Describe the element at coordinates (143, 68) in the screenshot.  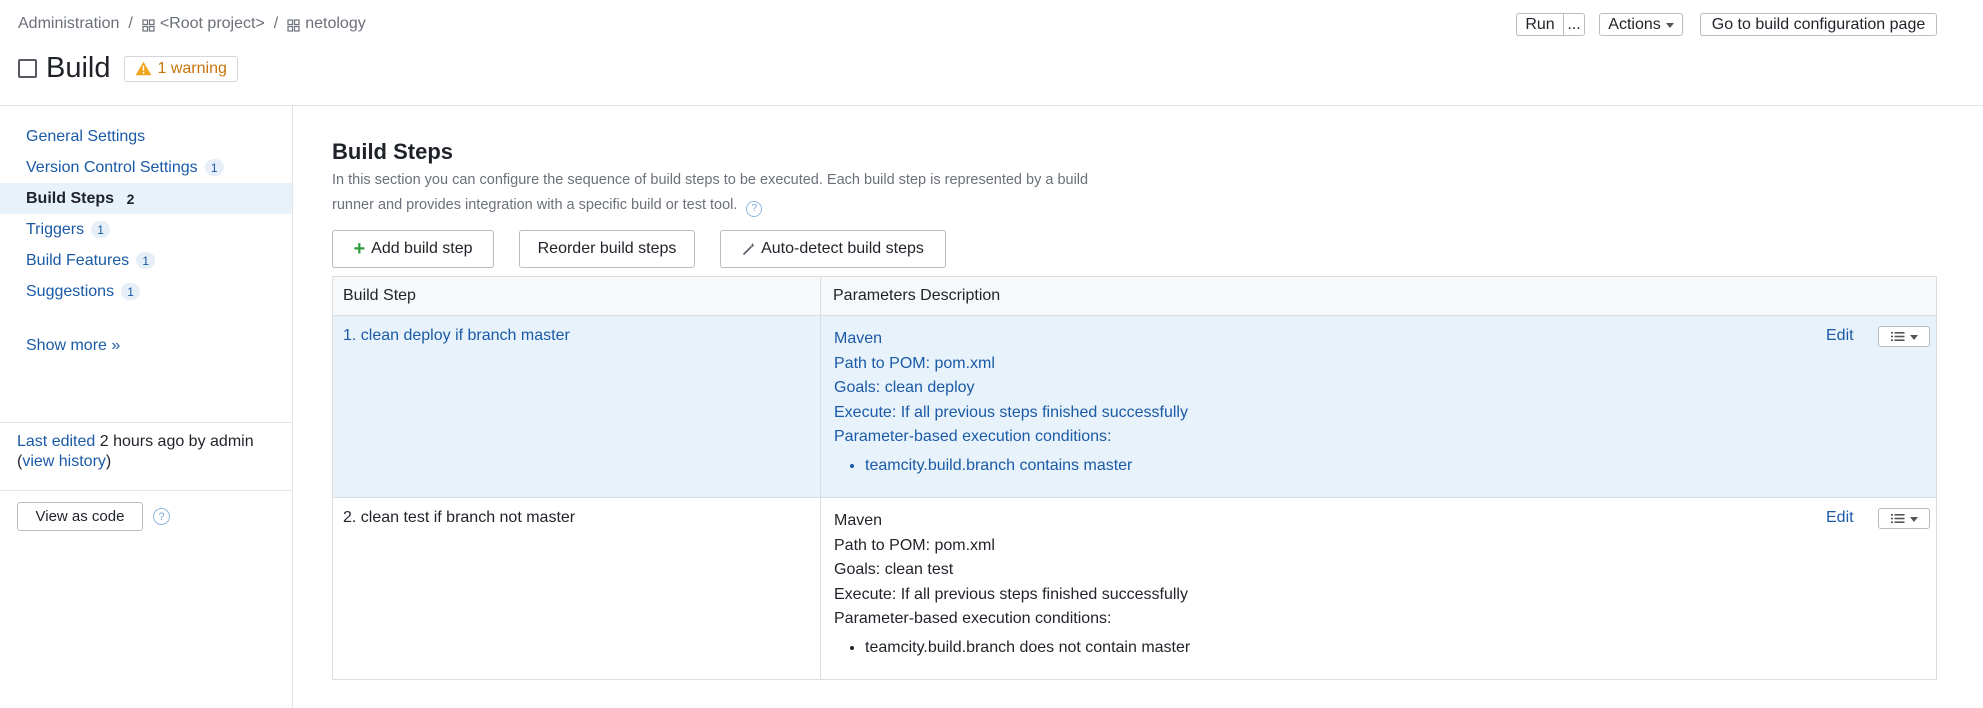
I see `warning-icon` at that location.